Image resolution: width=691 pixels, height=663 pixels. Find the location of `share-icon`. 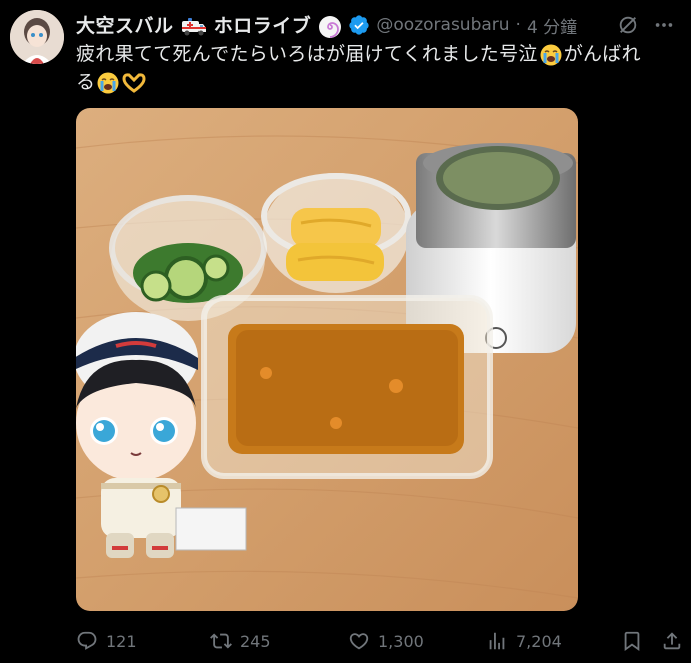

share-icon is located at coordinates (672, 641).